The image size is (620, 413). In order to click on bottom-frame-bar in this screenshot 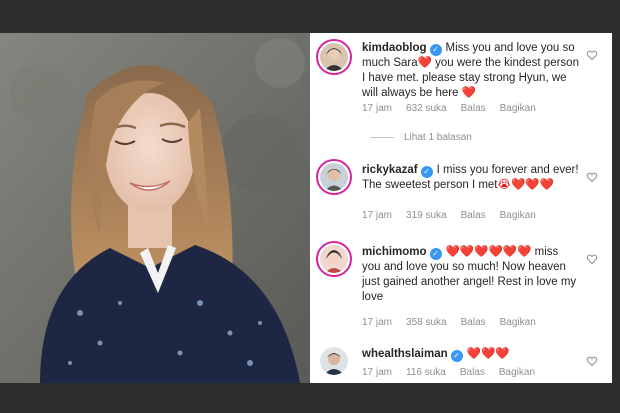, I will do `click(310, 398)`.